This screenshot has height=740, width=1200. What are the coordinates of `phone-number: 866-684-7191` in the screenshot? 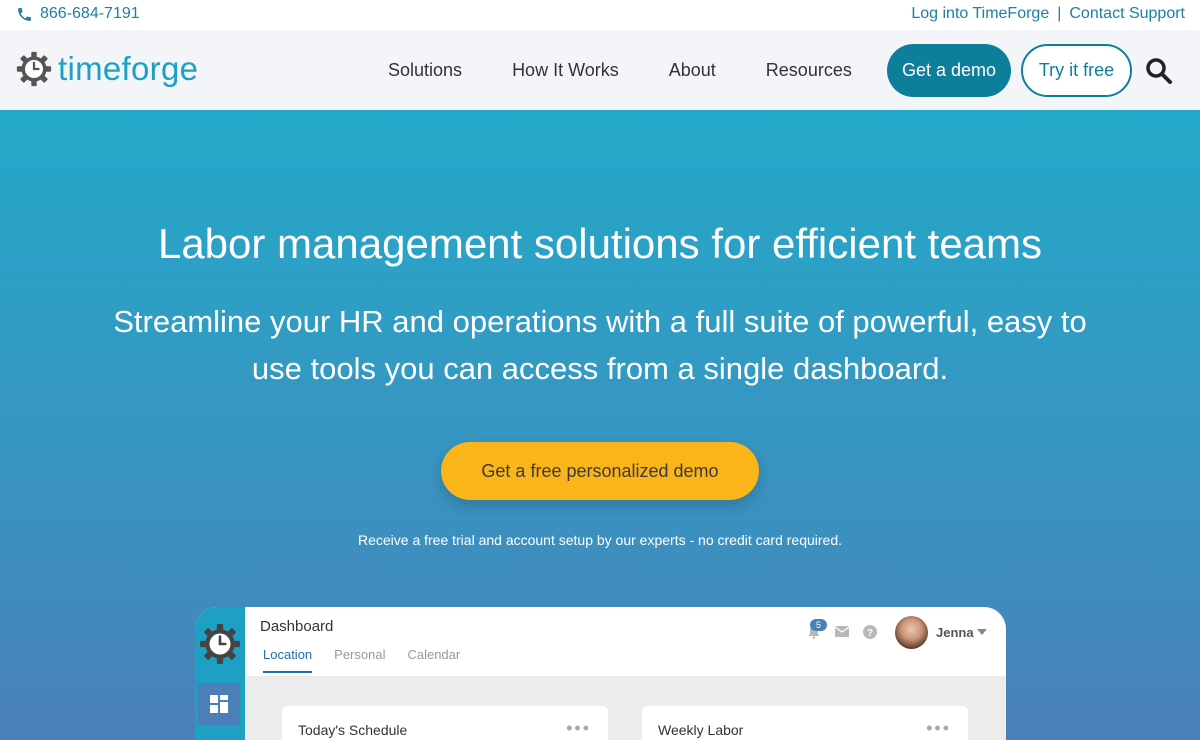 It's located at (90, 13).